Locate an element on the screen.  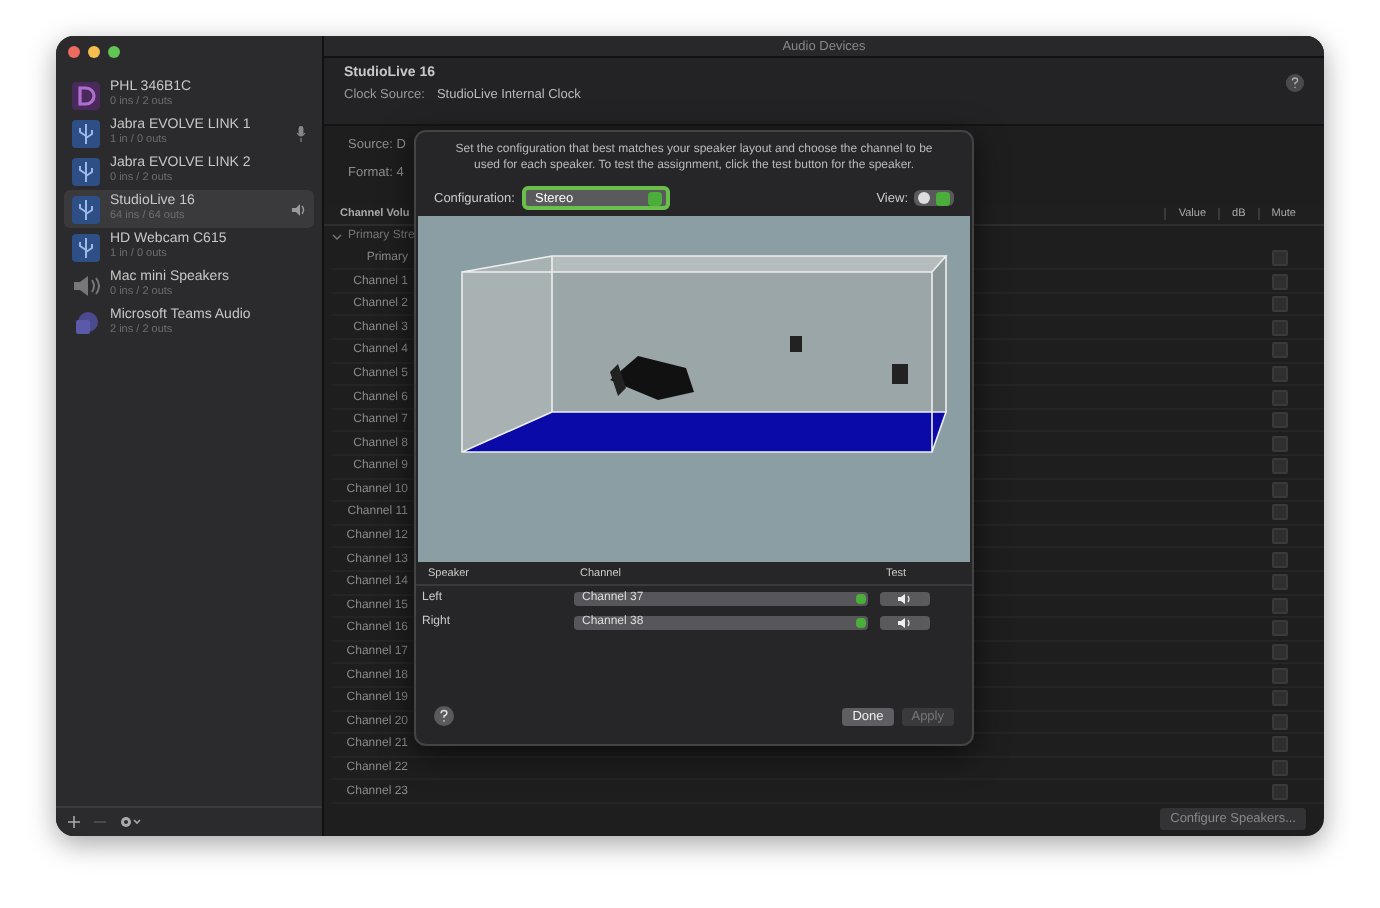
close-button is located at coordinates (74, 52).